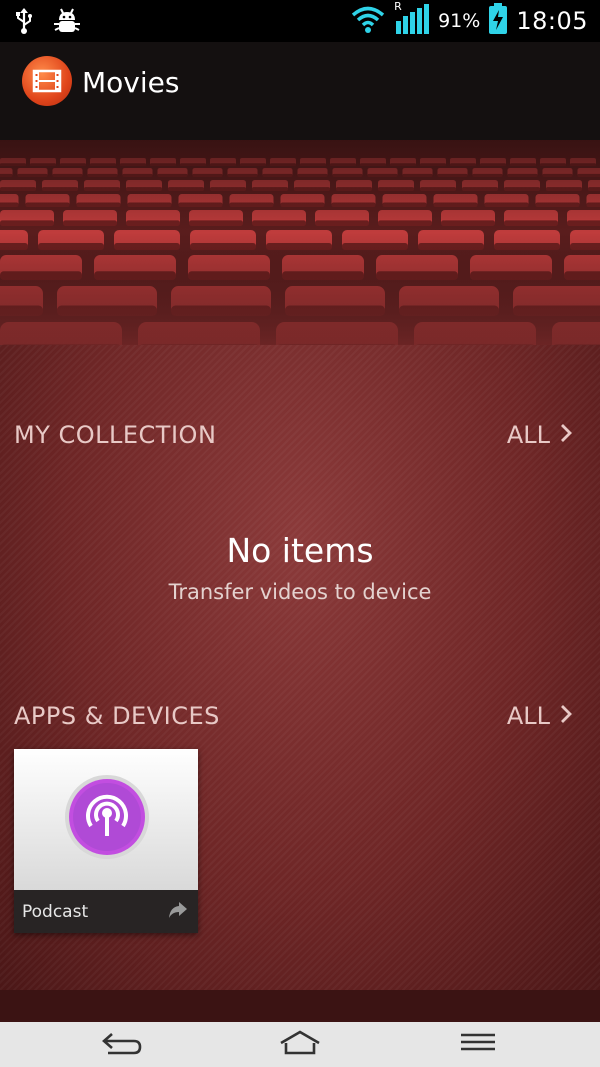 The width and height of the screenshot is (600, 1067). Describe the element at coordinates (300, 550) in the screenshot. I see `empty-state-title: No items` at that location.